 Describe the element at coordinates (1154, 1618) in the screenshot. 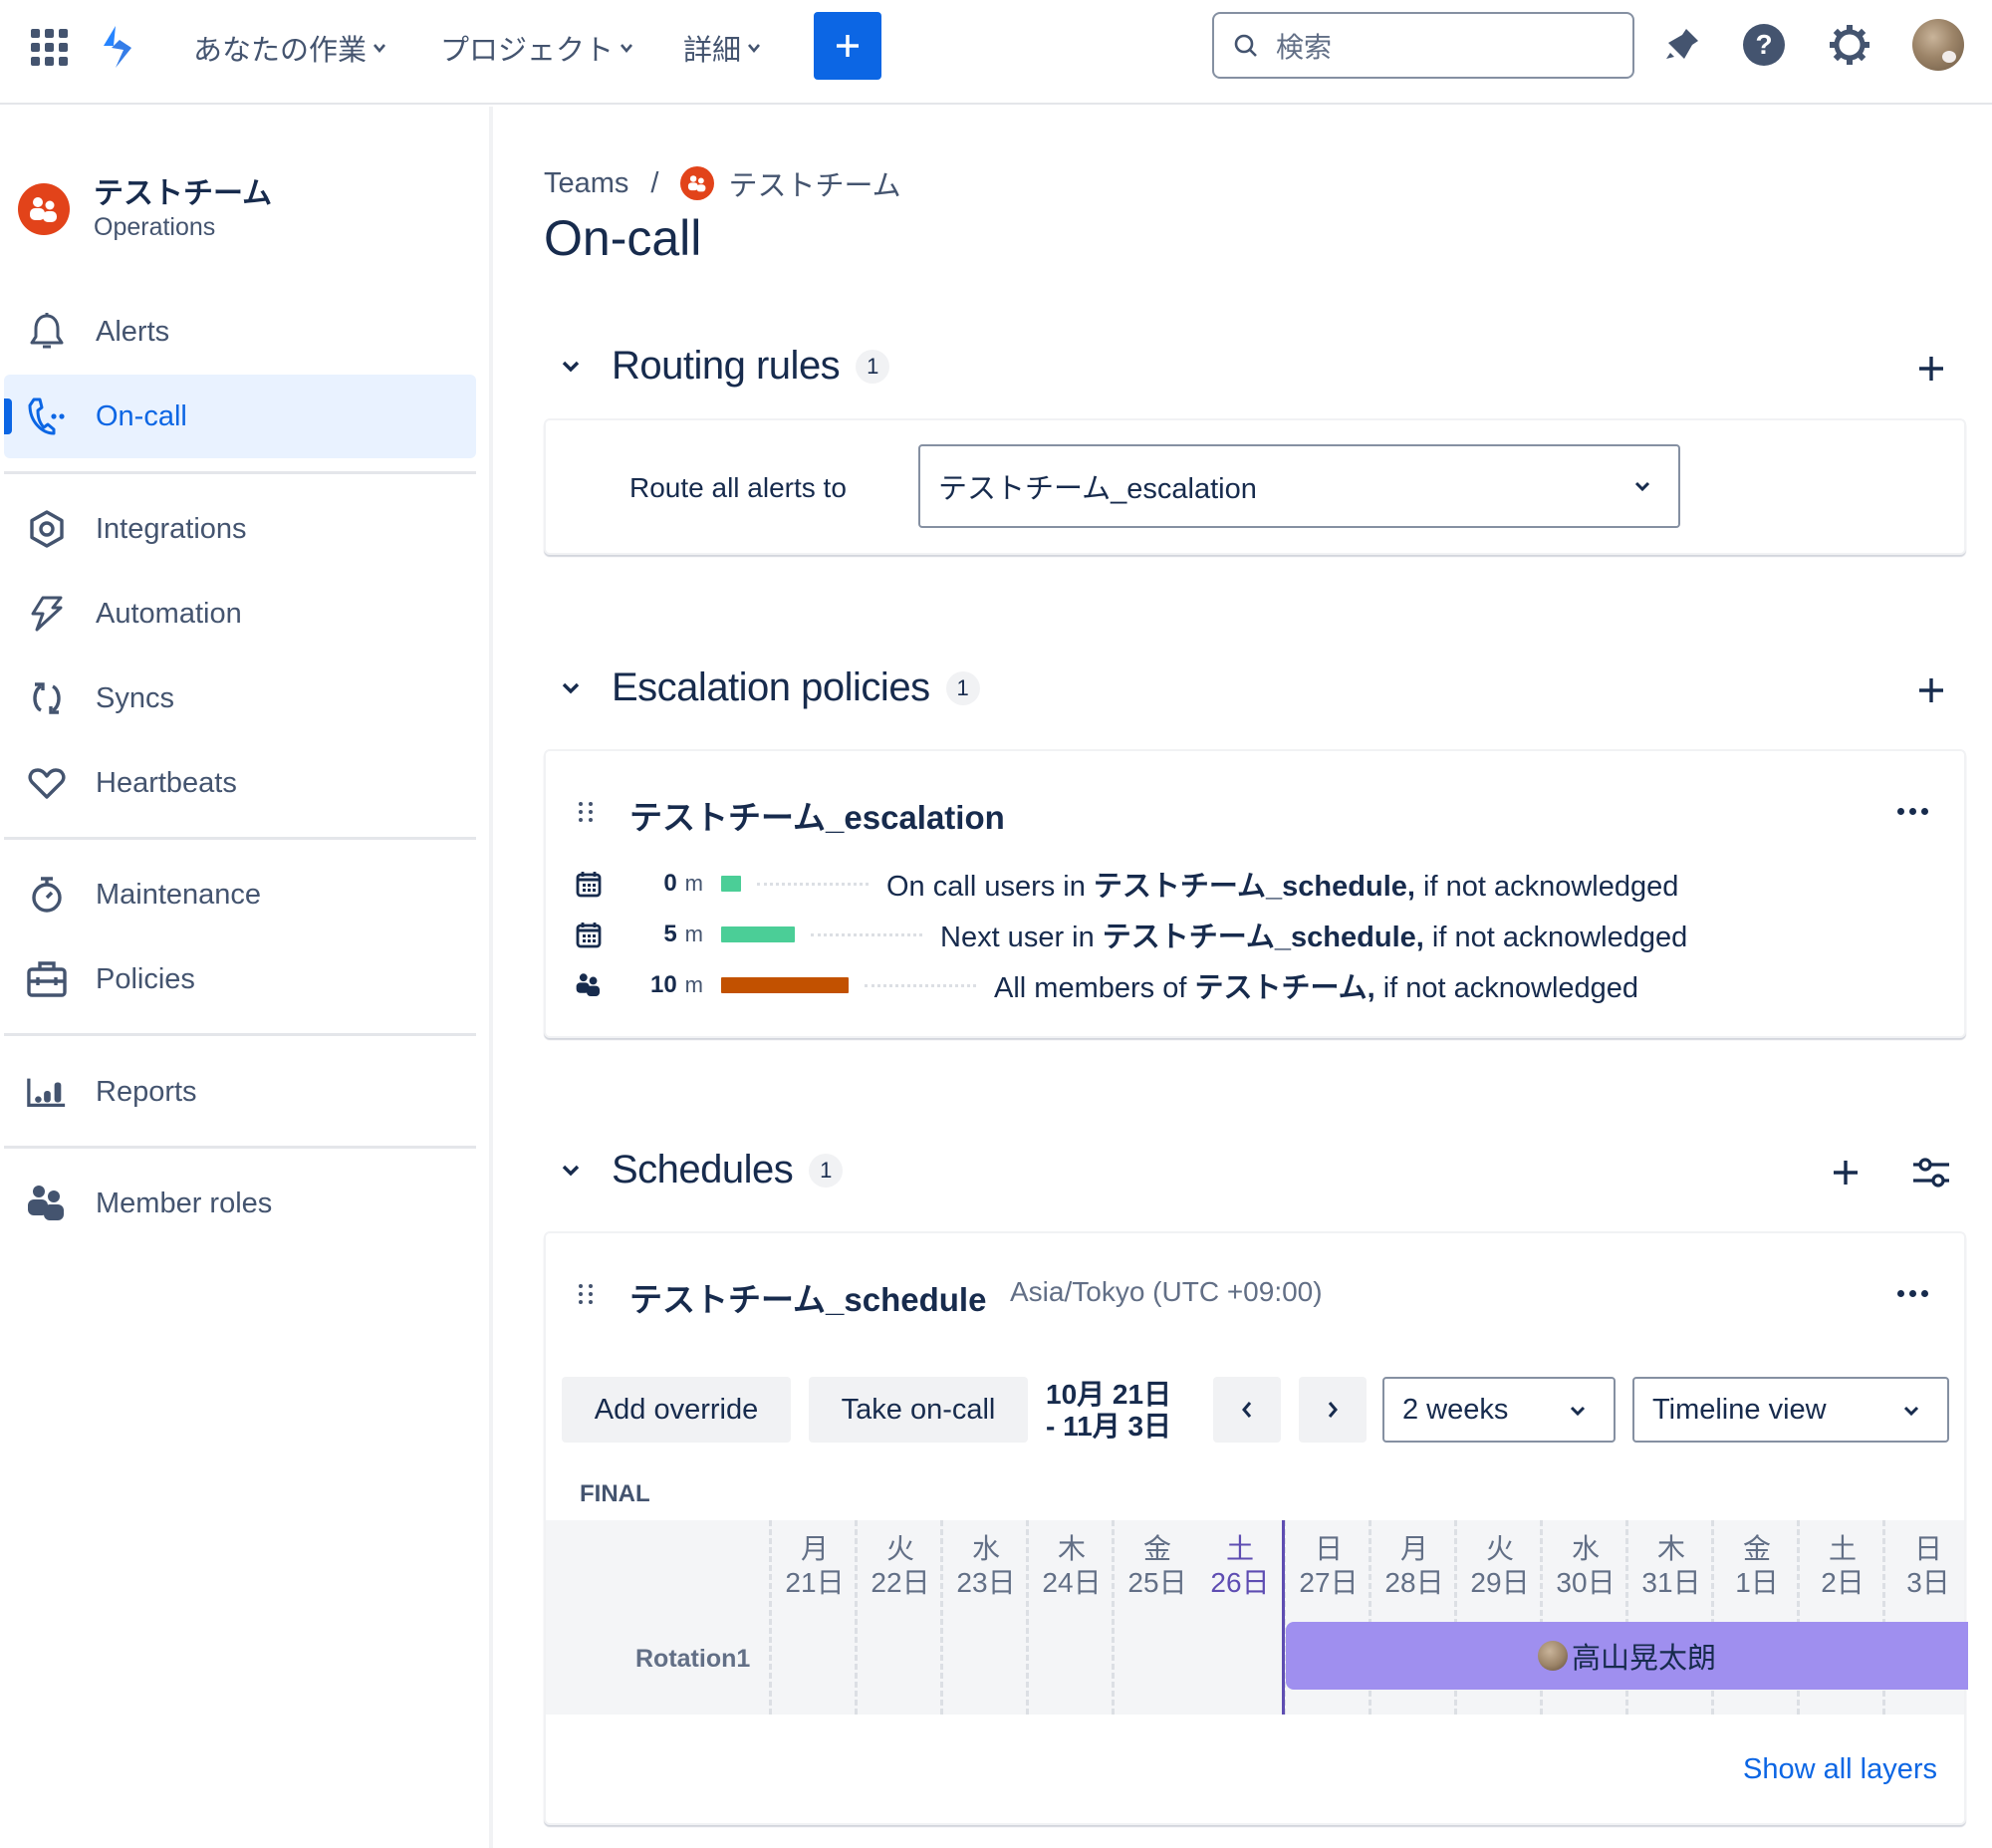

I see `timeline-day-column: 金 25日` at that location.